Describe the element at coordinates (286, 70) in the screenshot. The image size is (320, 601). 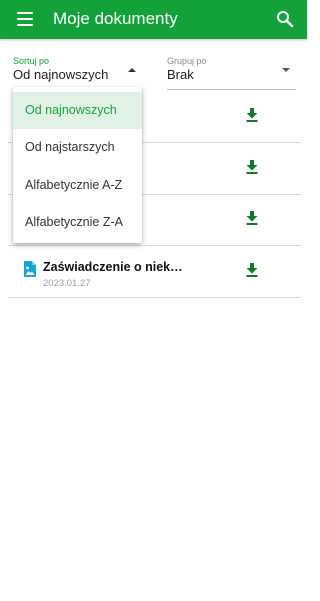
I see `chevron-down-icon` at that location.